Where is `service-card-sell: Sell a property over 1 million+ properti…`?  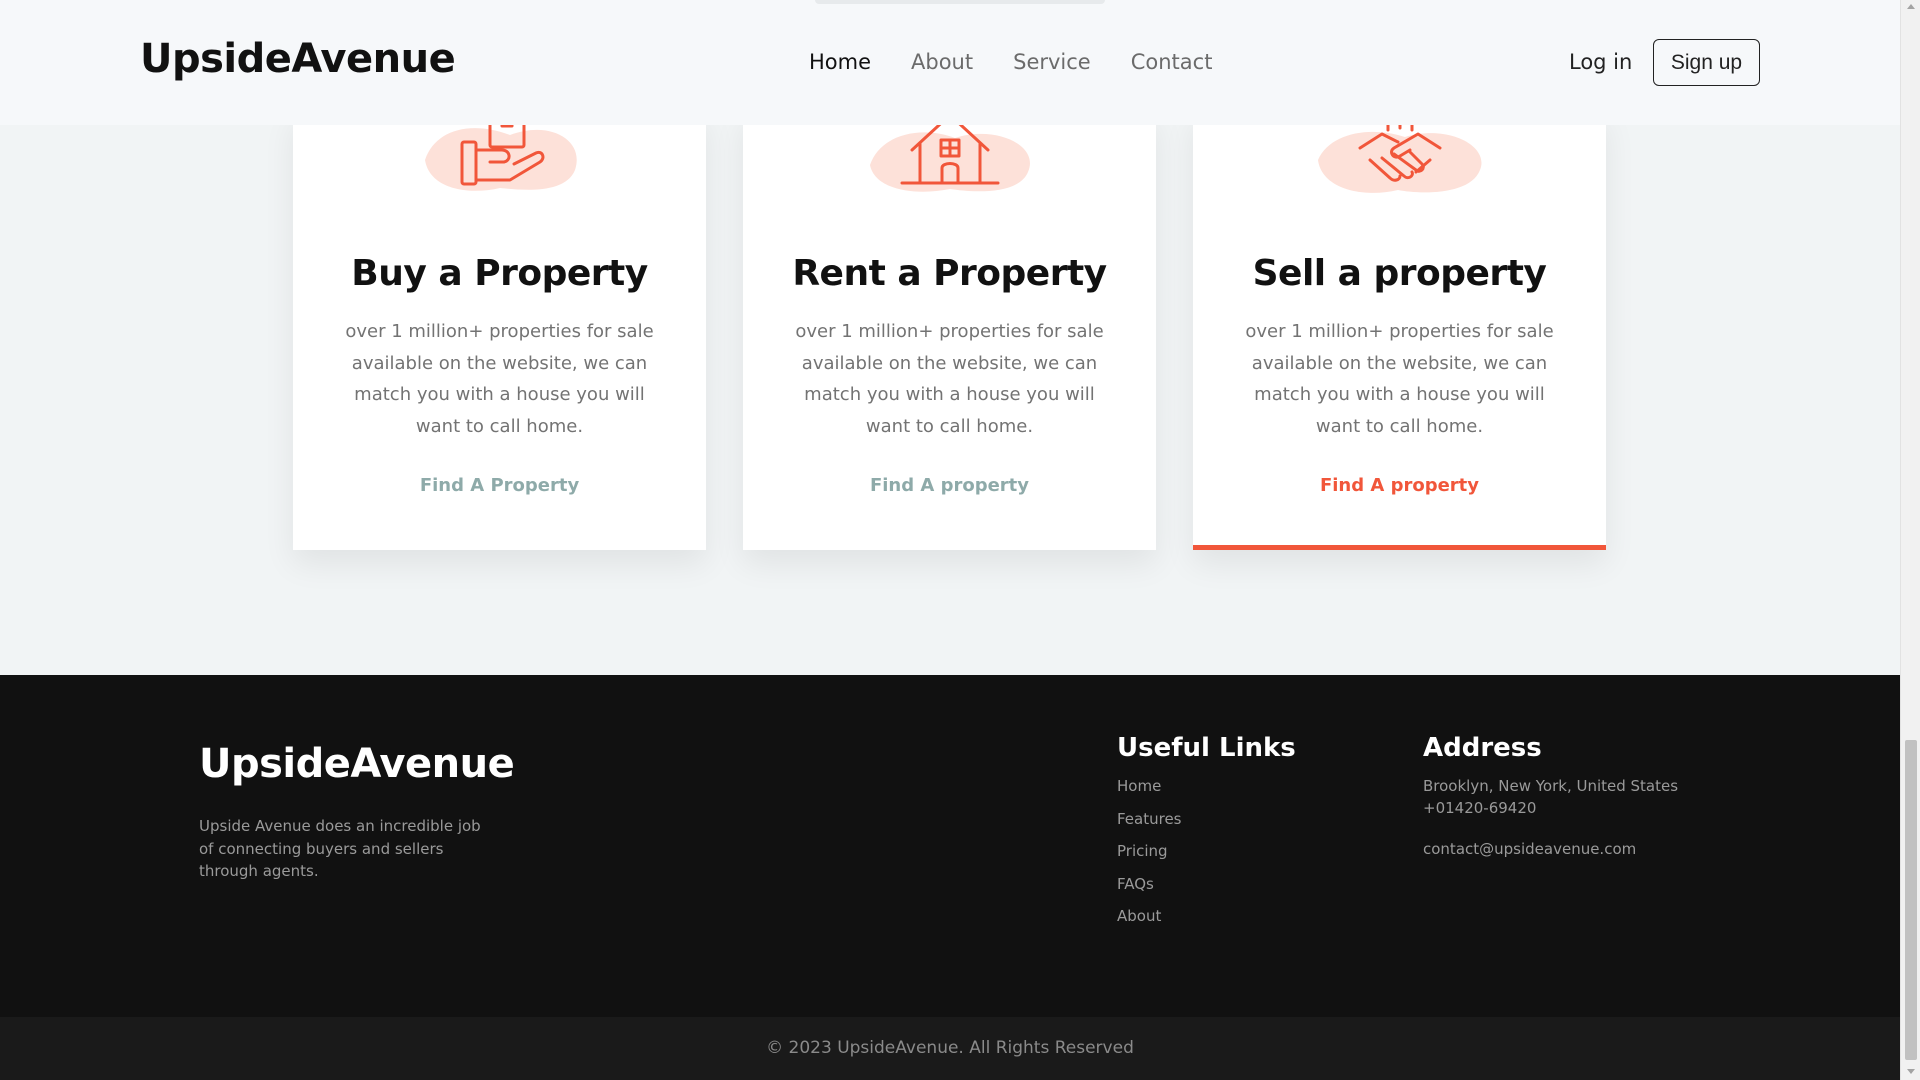
service-card-sell: Sell a property over 1 million+ properti… is located at coordinates (1399, 330).